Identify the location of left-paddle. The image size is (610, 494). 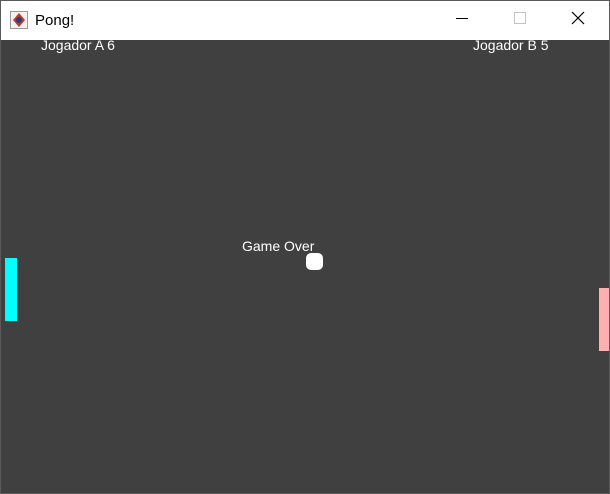
(11, 289).